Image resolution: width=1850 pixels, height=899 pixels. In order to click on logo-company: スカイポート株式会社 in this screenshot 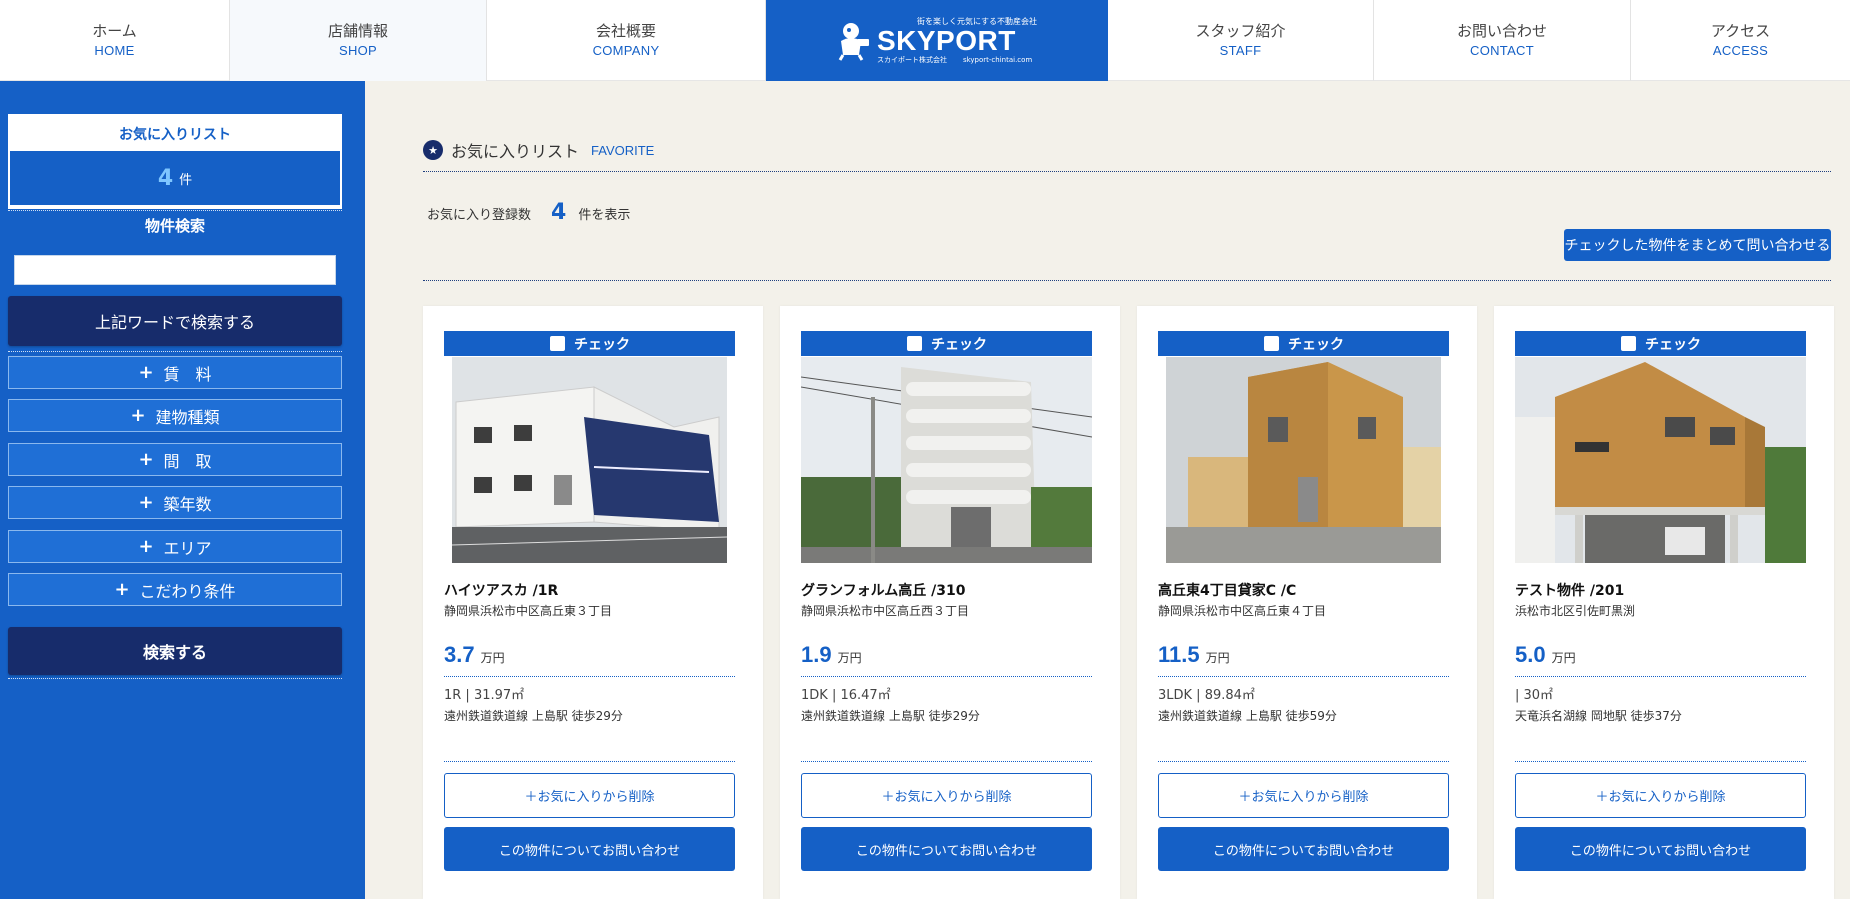, I will do `click(911, 59)`.